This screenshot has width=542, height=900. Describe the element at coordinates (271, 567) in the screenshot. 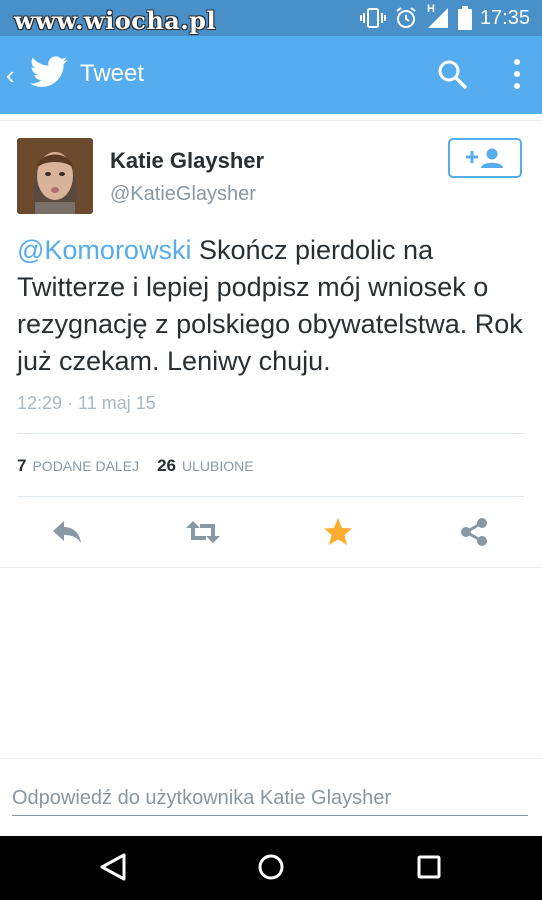

I see `actions-divider` at that location.